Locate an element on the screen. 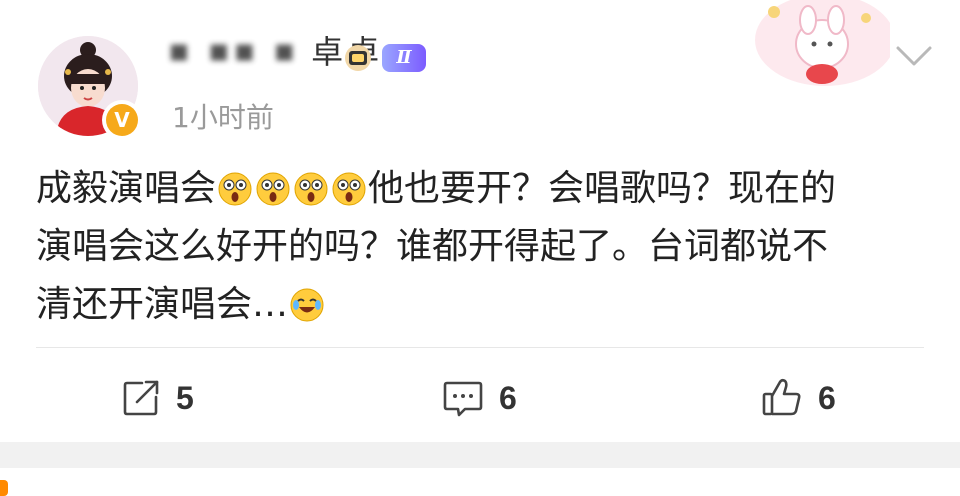 The width and height of the screenshot is (960, 496). decoration-sticker-image is located at coordinates (817, 46).